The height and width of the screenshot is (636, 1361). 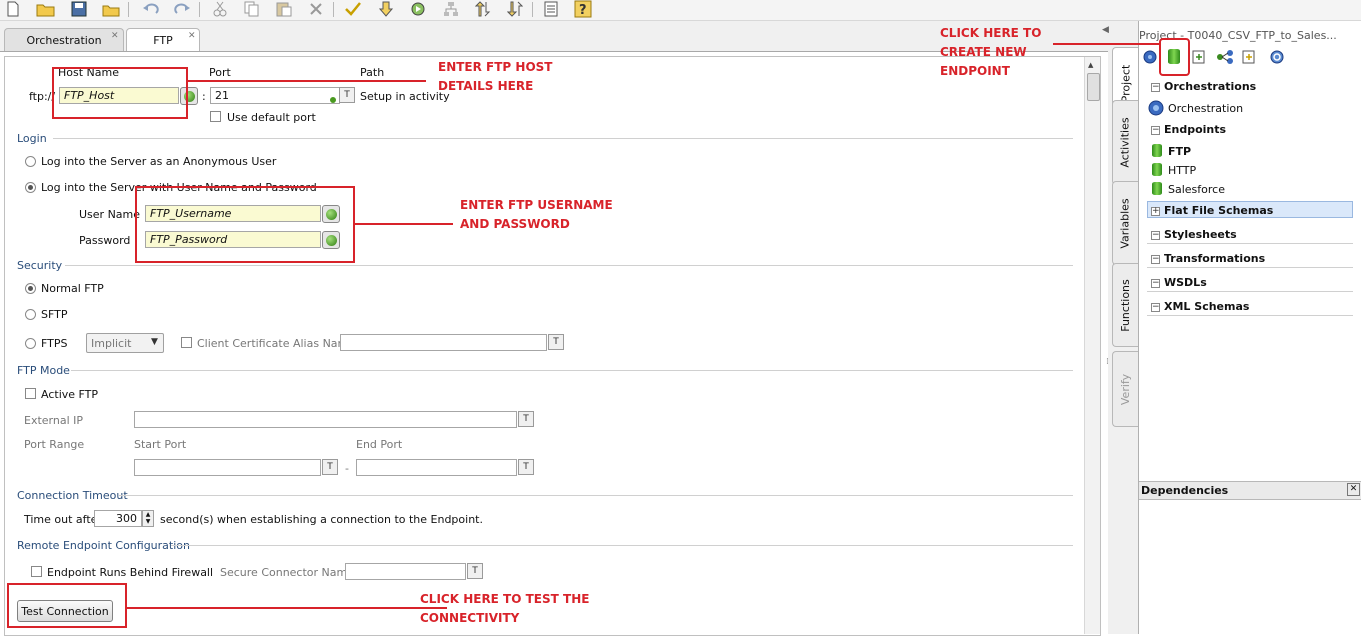 What do you see at coordinates (1092, 345) in the screenshot?
I see `form-scrollbar: ▲` at bounding box center [1092, 345].